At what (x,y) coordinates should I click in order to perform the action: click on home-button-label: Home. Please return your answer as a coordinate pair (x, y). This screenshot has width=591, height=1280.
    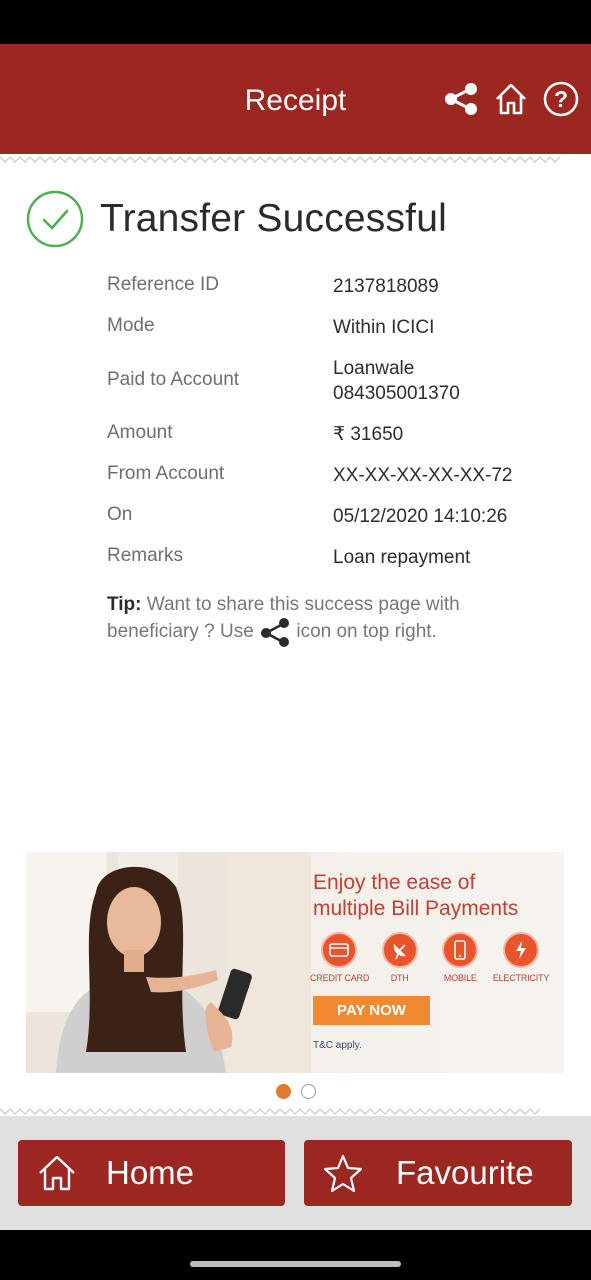
    Looking at the image, I should click on (150, 1172).